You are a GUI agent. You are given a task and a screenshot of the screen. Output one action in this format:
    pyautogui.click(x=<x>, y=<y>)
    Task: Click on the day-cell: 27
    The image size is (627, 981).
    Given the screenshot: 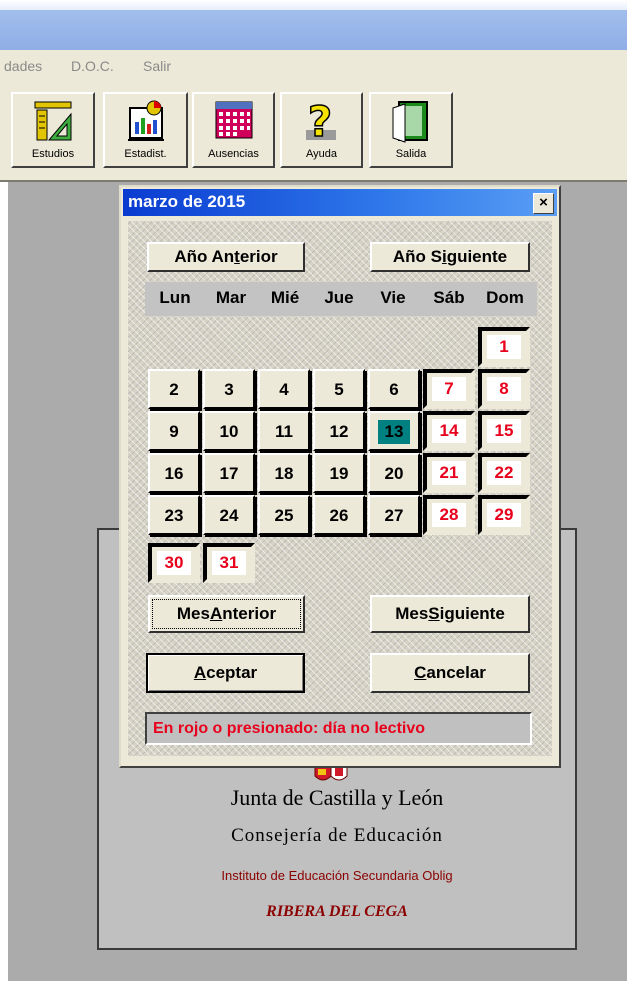 What is the action you would take?
    pyautogui.click(x=394, y=515)
    